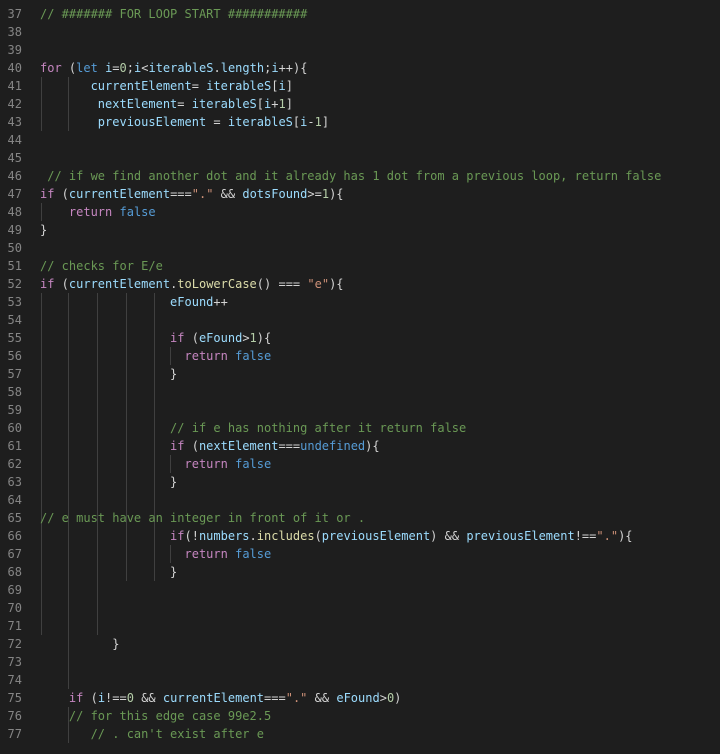  What do you see at coordinates (166, 86) in the screenshot?
I see `line-code: currentElement= iterableS[i]` at bounding box center [166, 86].